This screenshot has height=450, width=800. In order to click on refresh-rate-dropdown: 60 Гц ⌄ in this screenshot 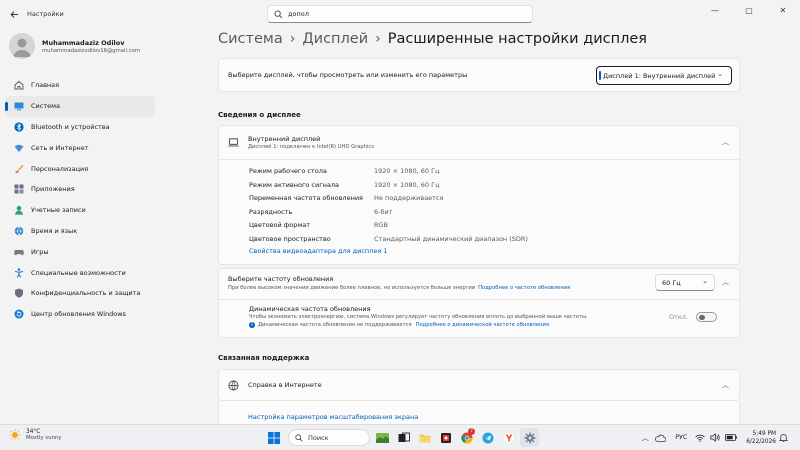, I will do `click(685, 282)`.